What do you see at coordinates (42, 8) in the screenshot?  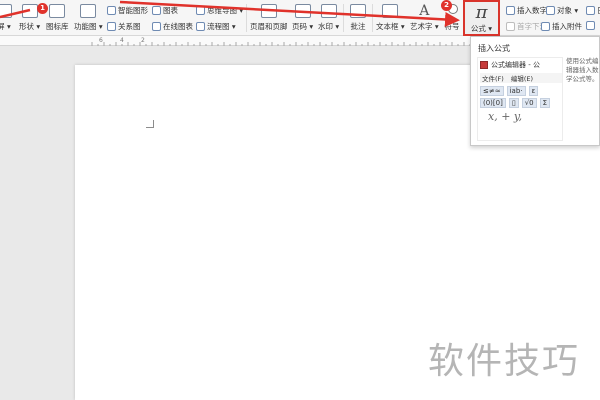 I see `step-badge-1: 1` at bounding box center [42, 8].